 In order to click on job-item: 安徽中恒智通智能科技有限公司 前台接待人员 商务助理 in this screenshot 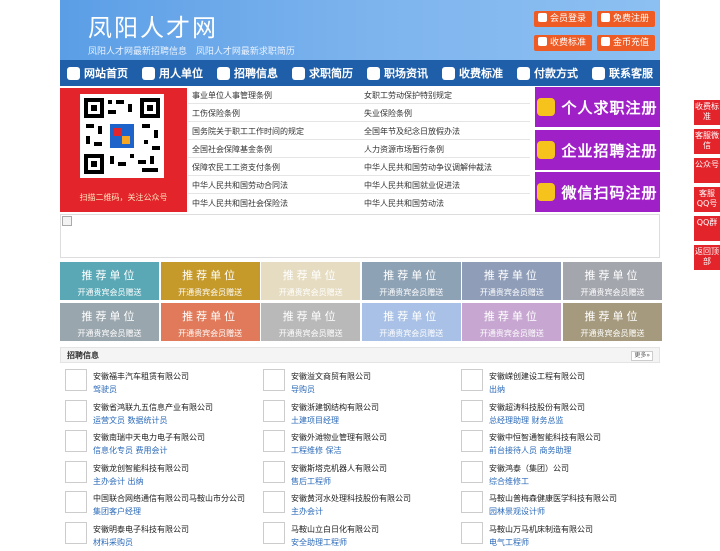, I will do `click(554, 443)`.